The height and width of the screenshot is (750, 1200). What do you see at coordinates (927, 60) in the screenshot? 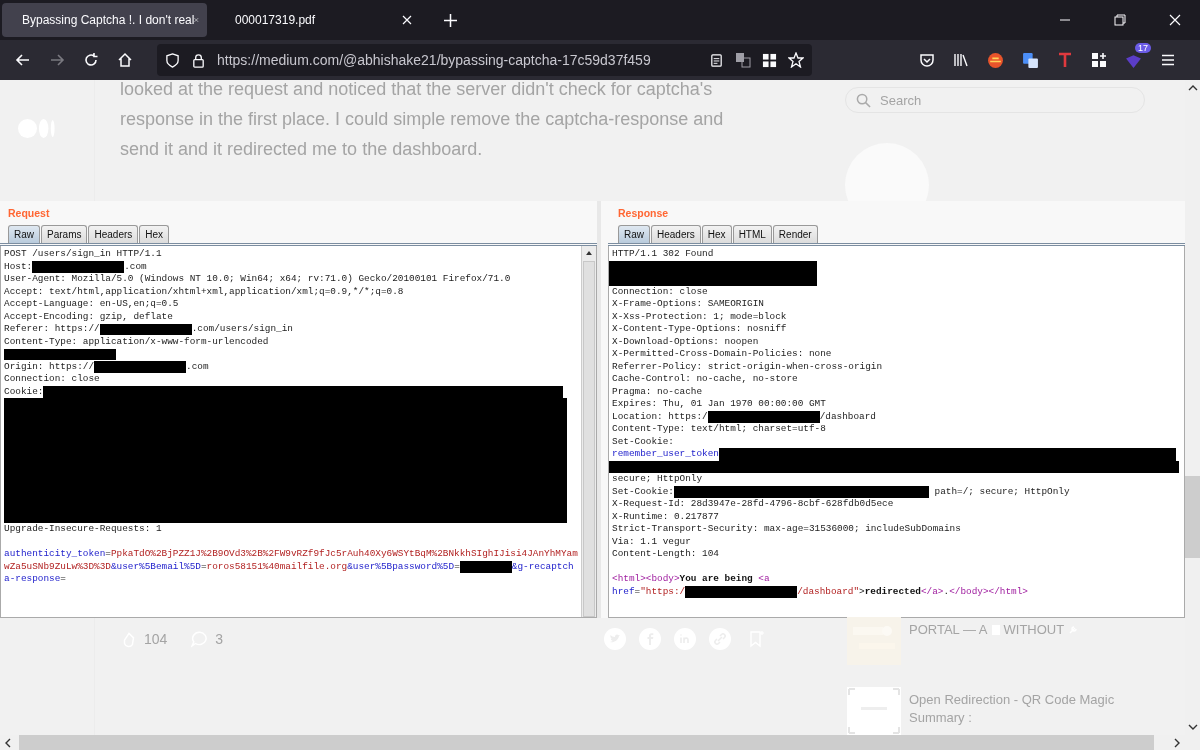
I see `pocket-icon` at bounding box center [927, 60].